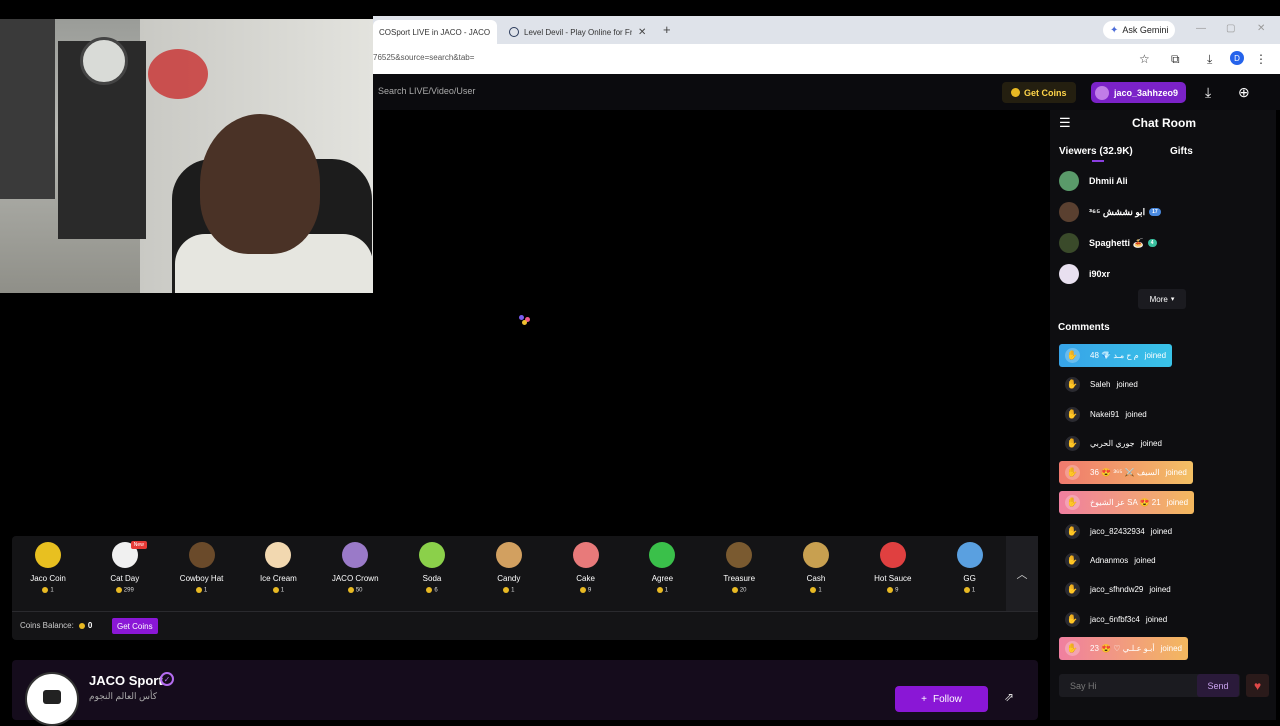 This screenshot has width=1280, height=726. Describe the element at coordinates (667, 29) in the screenshot. I see `new-tab-button: +` at that location.